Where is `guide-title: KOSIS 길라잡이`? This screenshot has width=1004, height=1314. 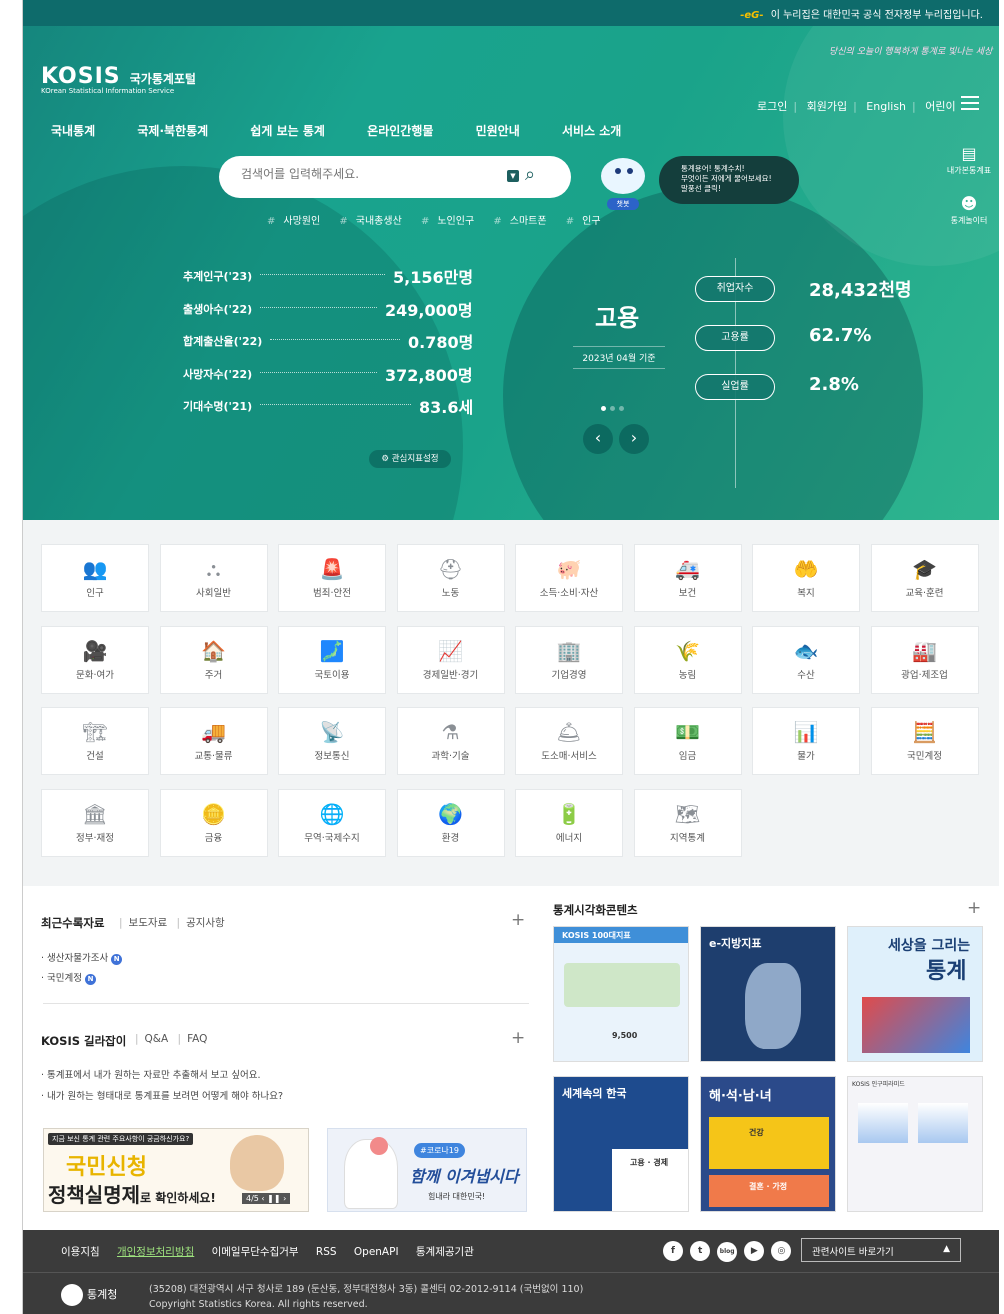 guide-title: KOSIS 길라잡이 is located at coordinates (83, 1041).